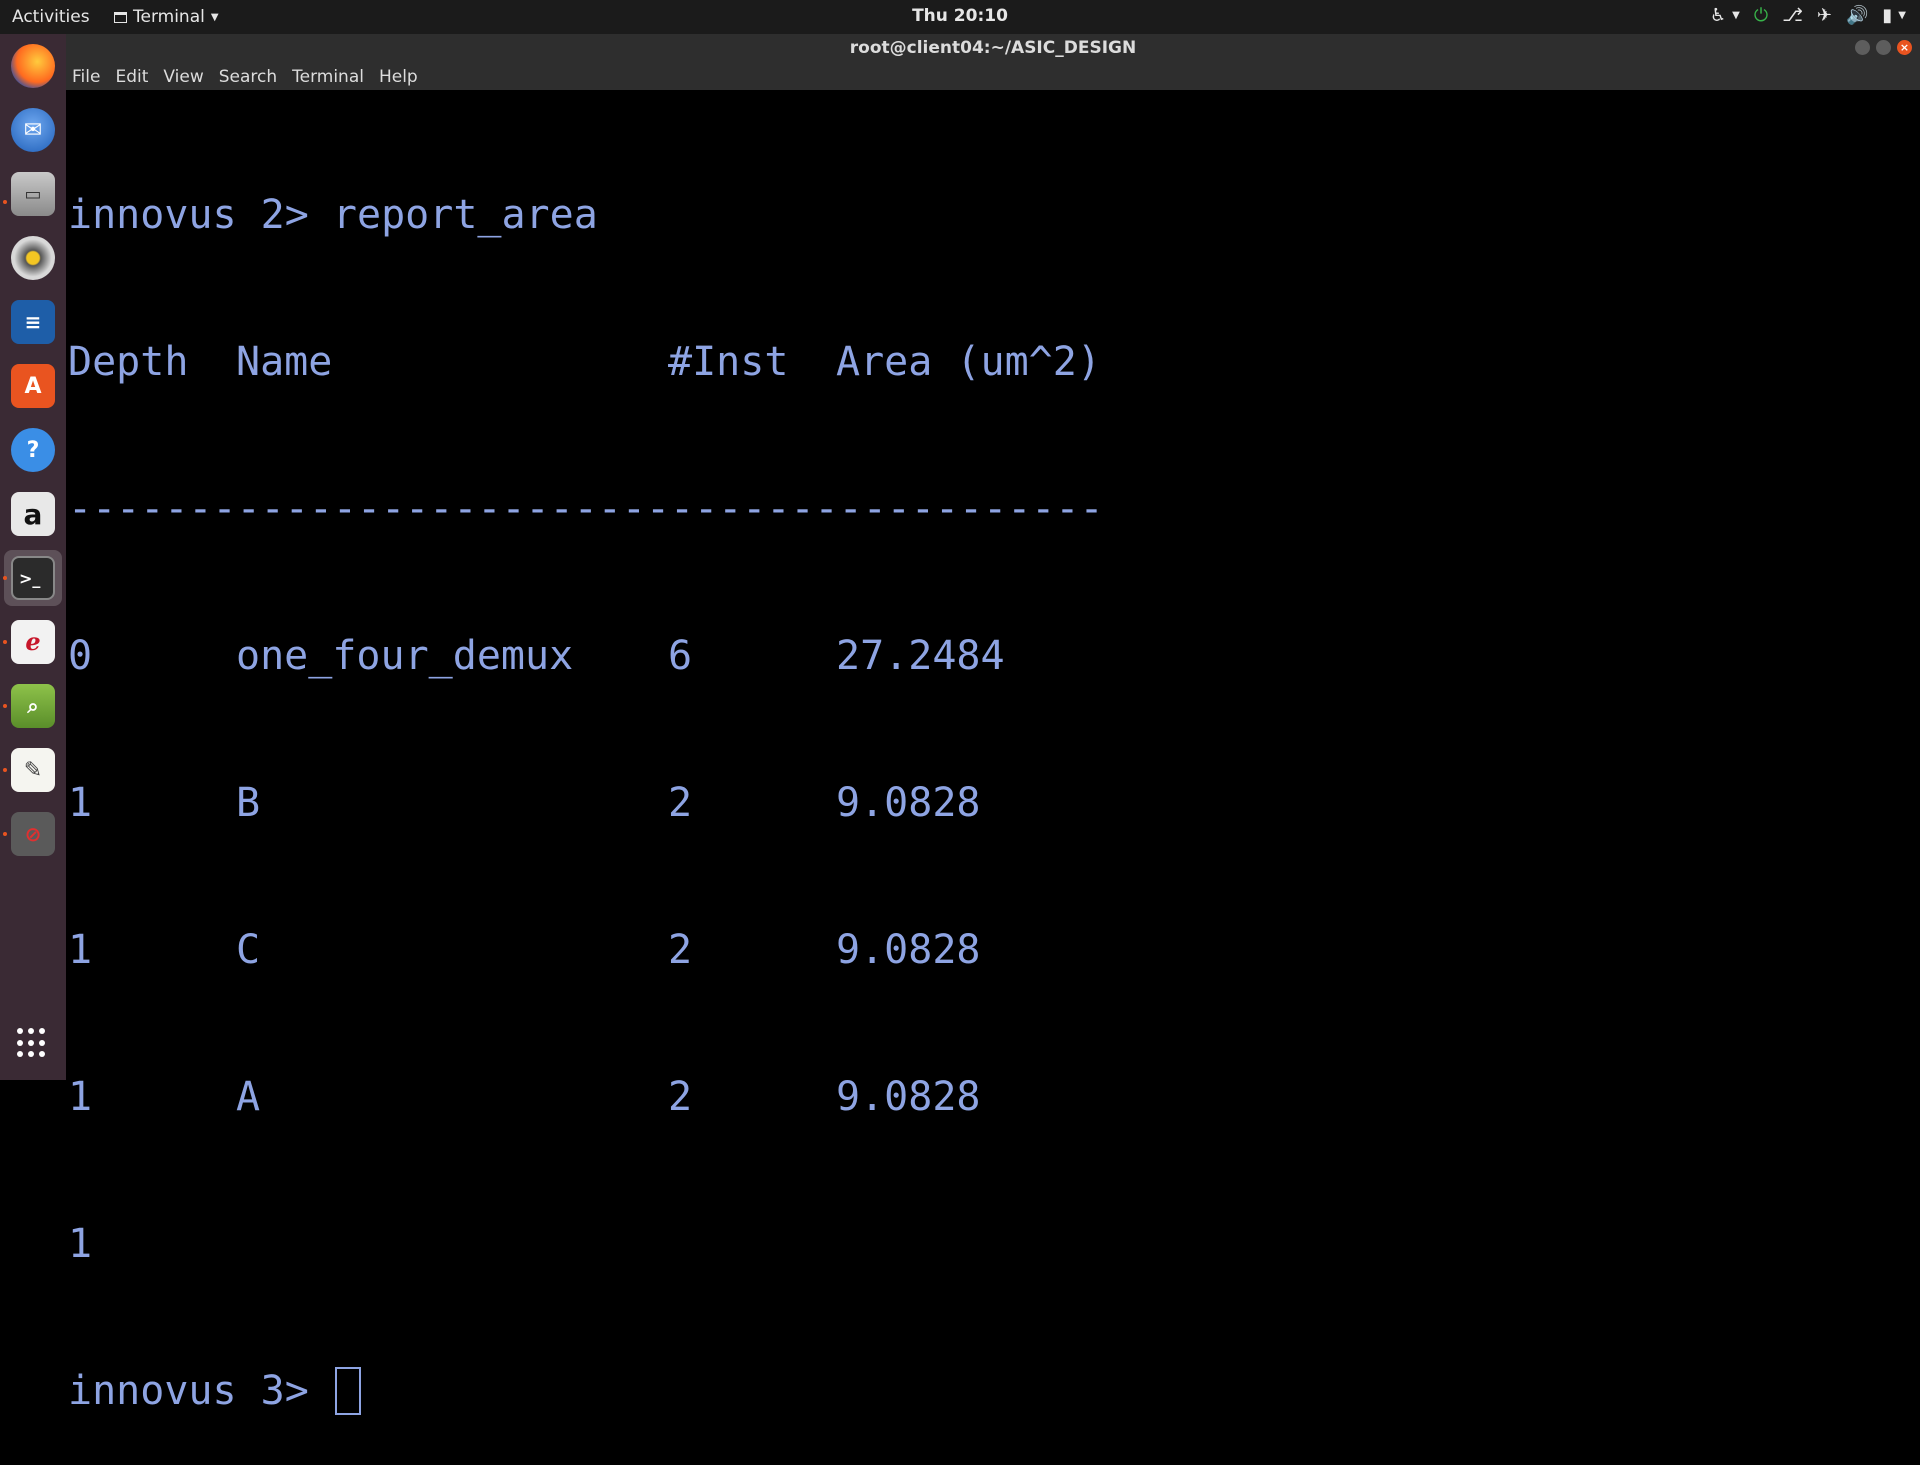 This screenshot has height=1465, width=1920. Describe the element at coordinates (1887, 16) in the screenshot. I see `battery-icon: ▮` at that location.